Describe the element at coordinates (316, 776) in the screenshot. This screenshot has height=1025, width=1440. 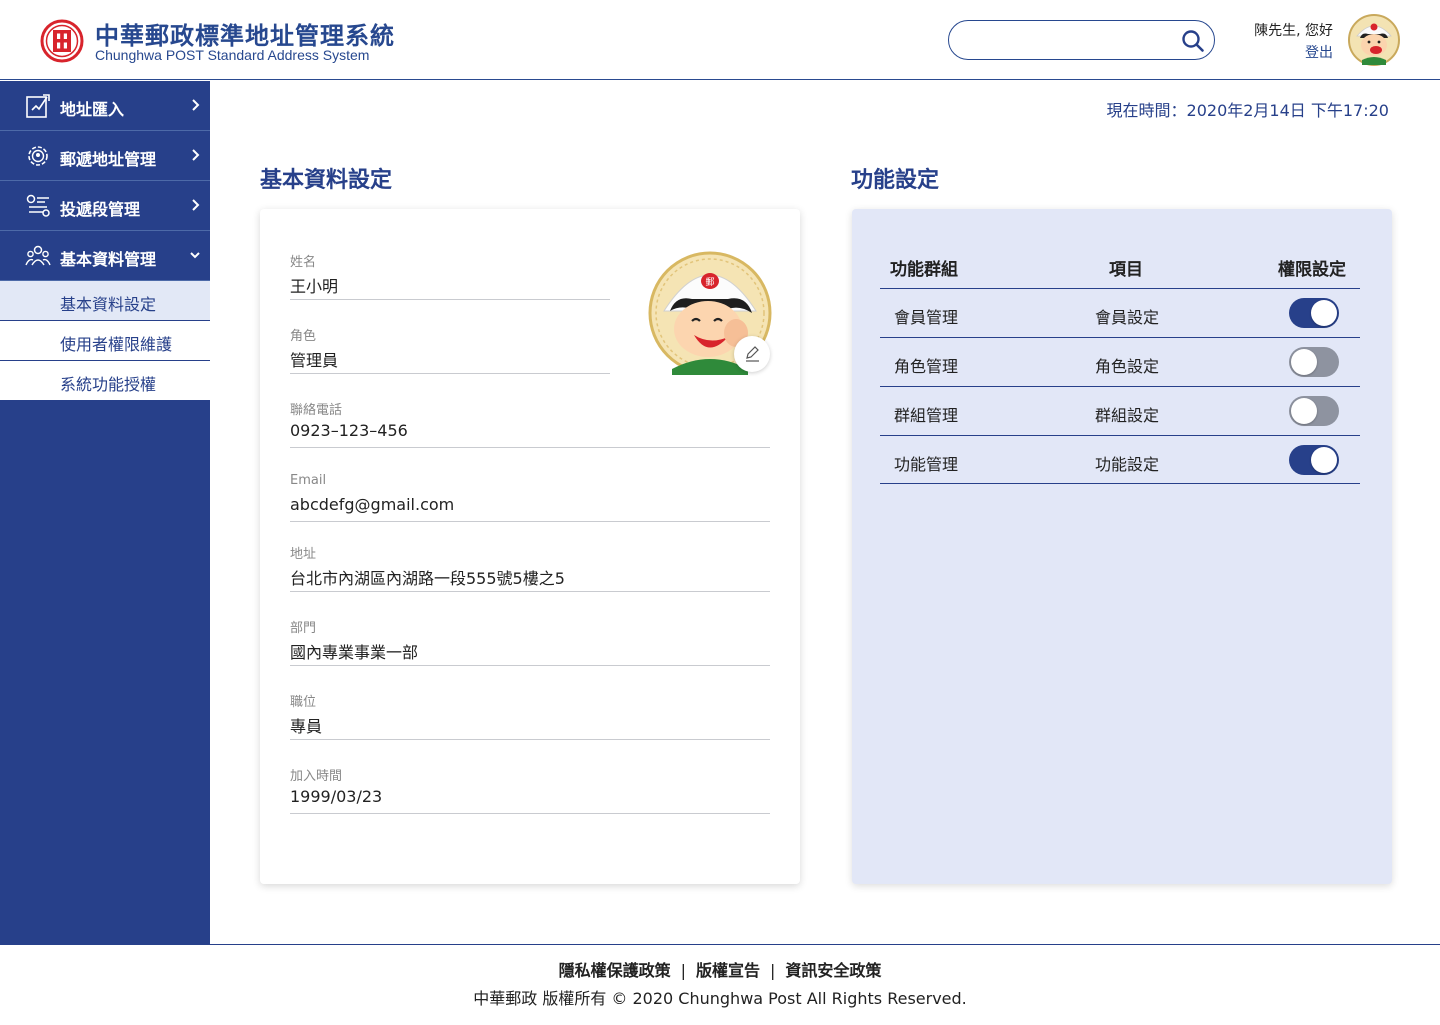
I see `field-label: 加入時間` at that location.